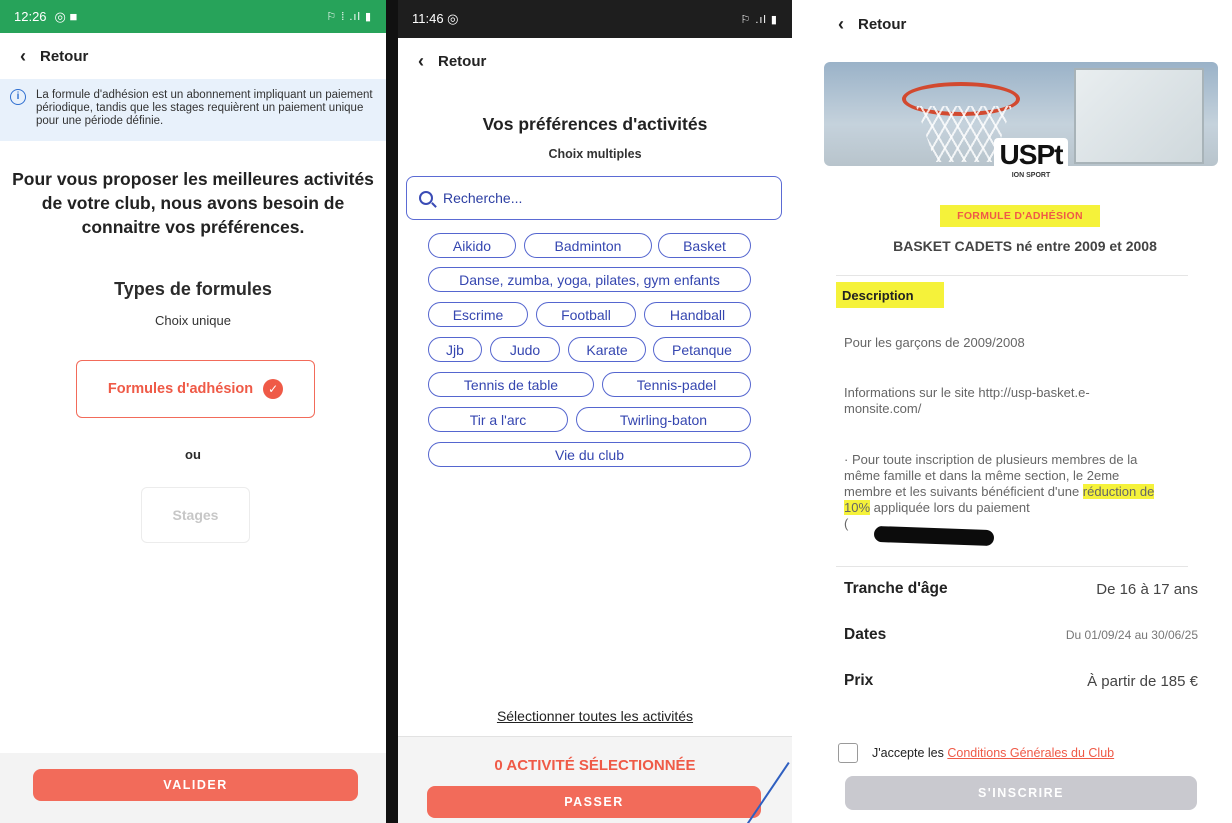  What do you see at coordinates (589, 279) in the screenshot?
I see `chip-danse: Danse, zumba, yoga, pilates, gym enfants` at bounding box center [589, 279].